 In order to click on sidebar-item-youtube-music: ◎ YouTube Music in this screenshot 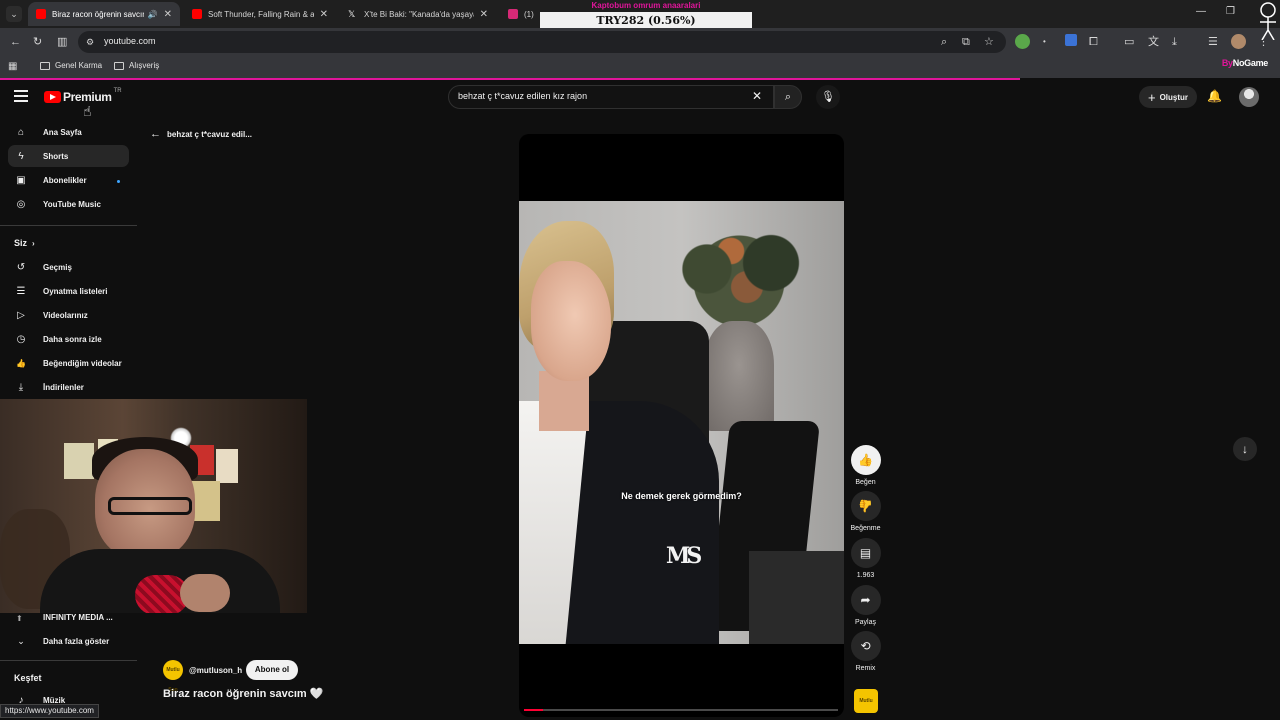, I will do `click(68, 204)`.